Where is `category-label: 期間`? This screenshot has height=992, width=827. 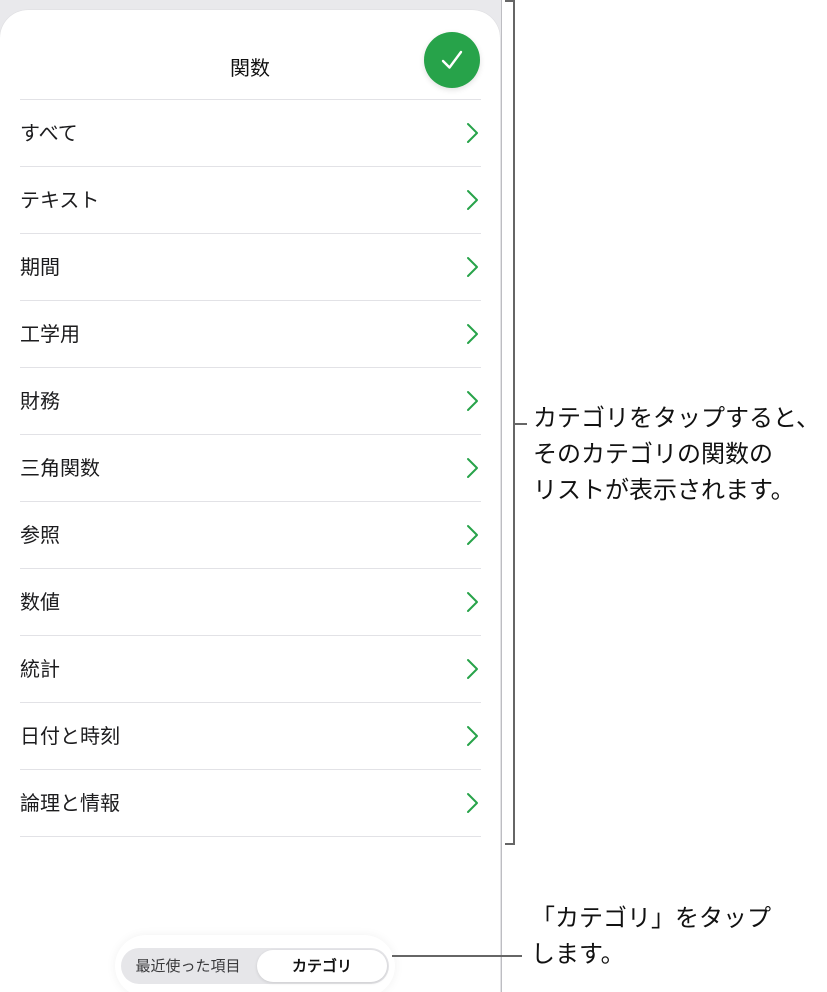 category-label: 期間 is located at coordinates (40, 267).